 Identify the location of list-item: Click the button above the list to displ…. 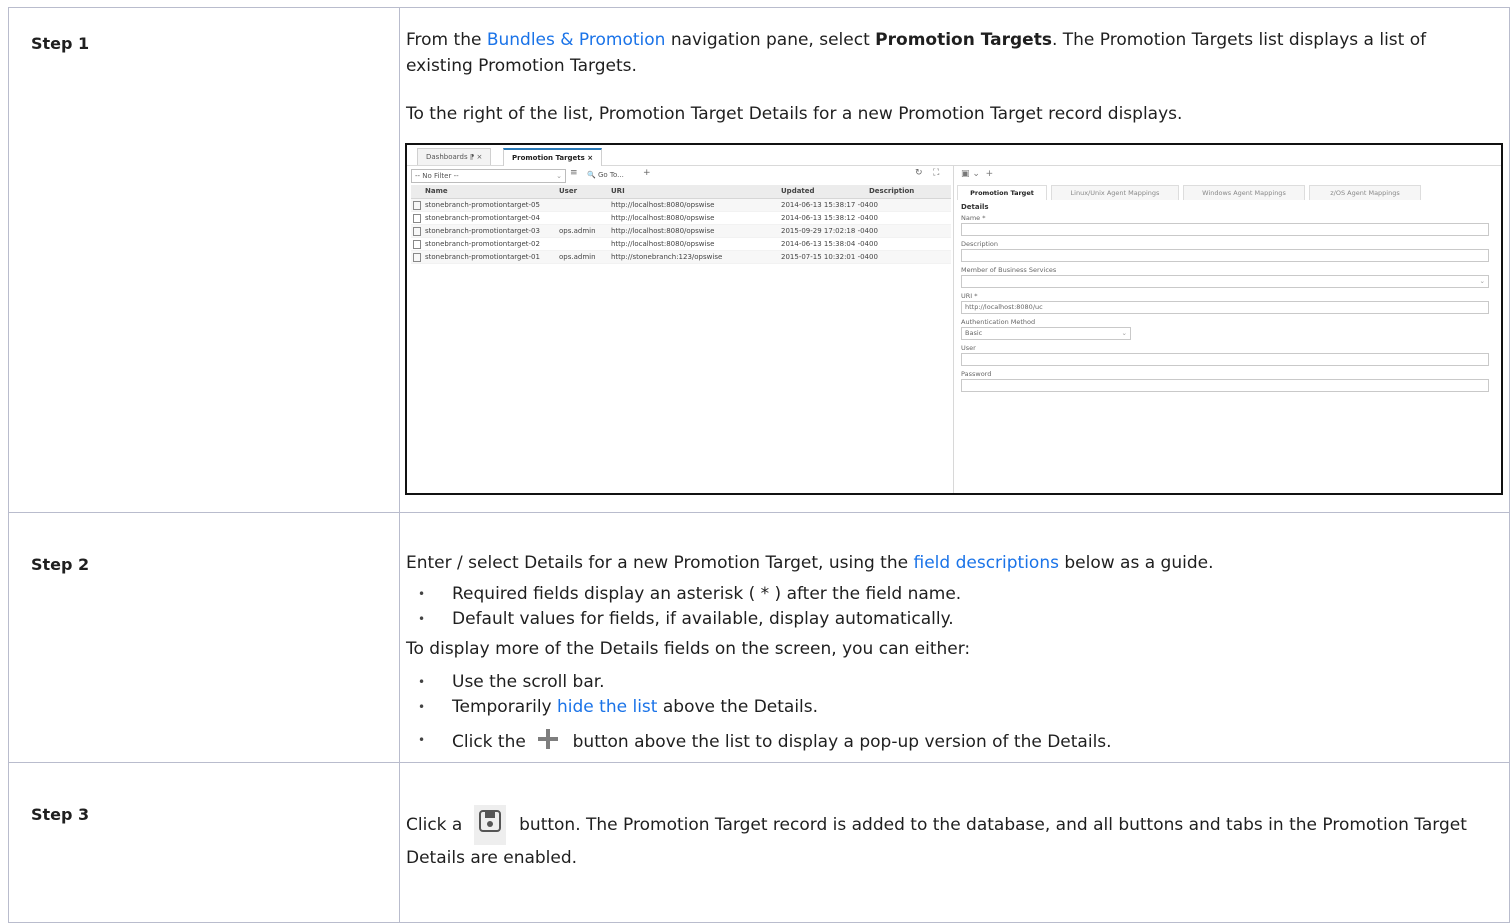
(957, 743).